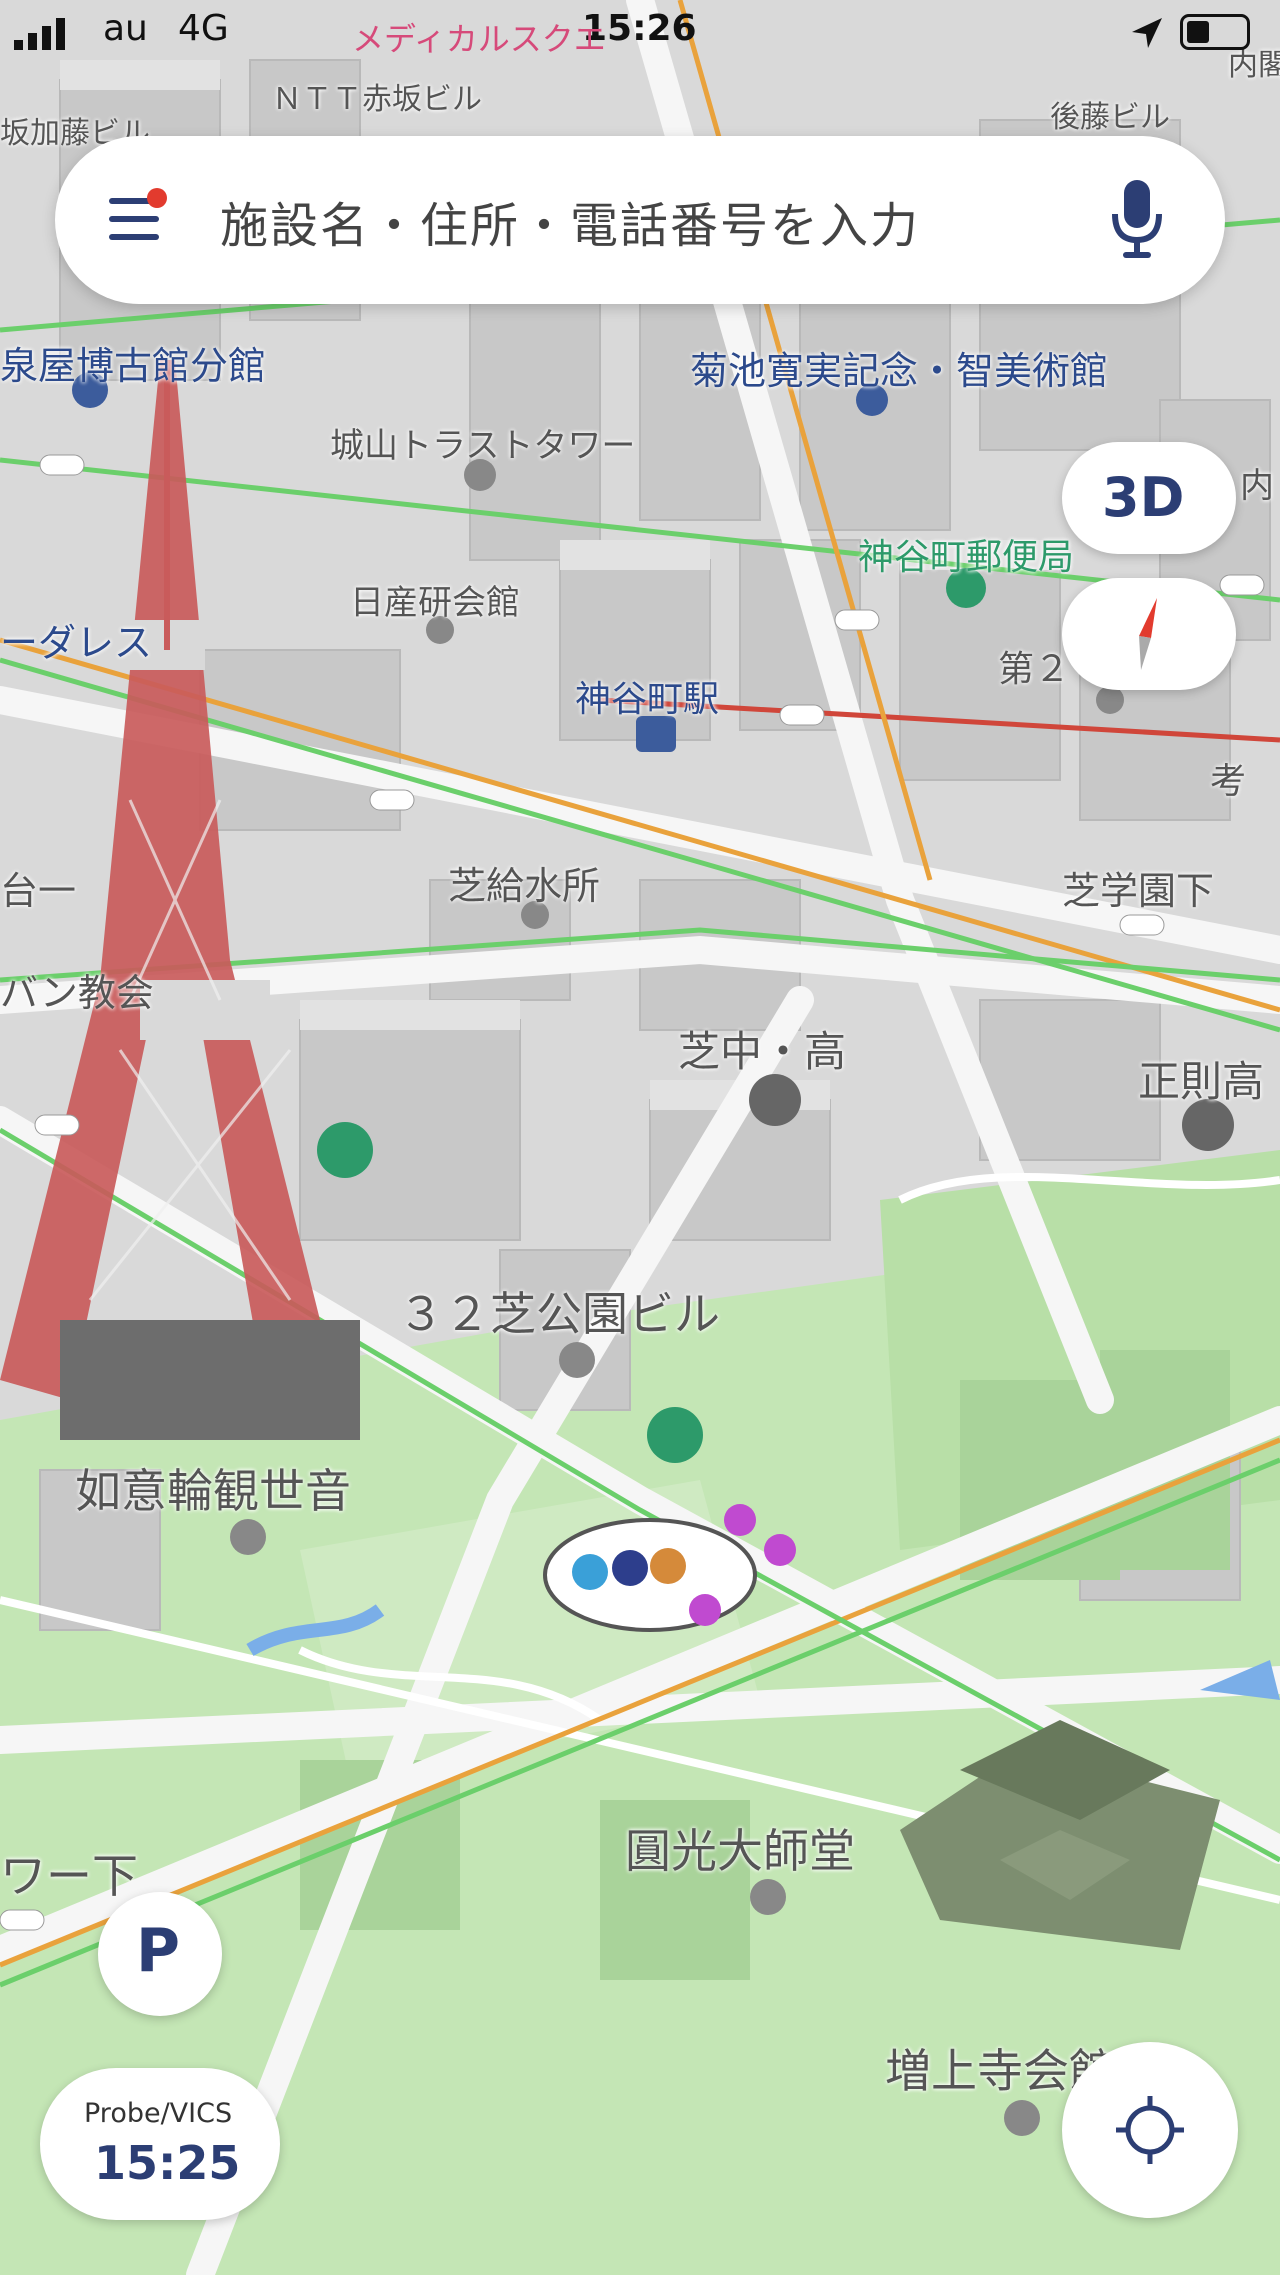 Image resolution: width=1280 pixels, height=2275 pixels. Describe the element at coordinates (1215, 32) in the screenshot. I see `battery-icon` at that location.